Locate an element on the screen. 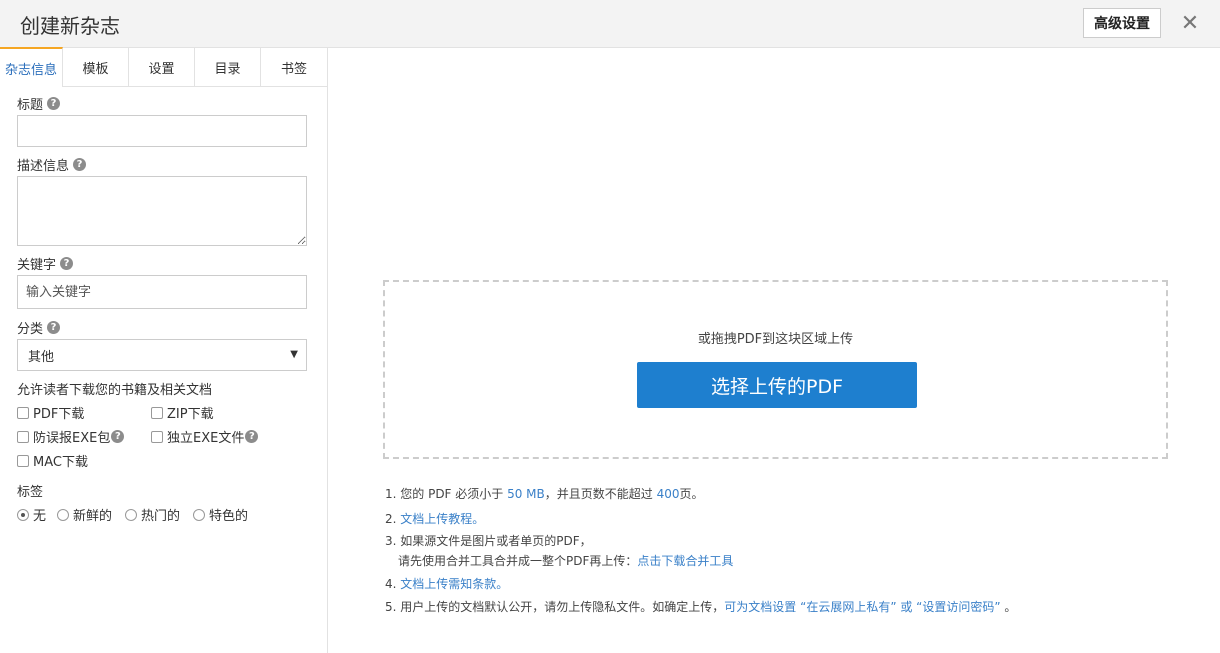 The width and height of the screenshot is (1220, 653). title-label: 标题 ? is located at coordinates (39, 103).